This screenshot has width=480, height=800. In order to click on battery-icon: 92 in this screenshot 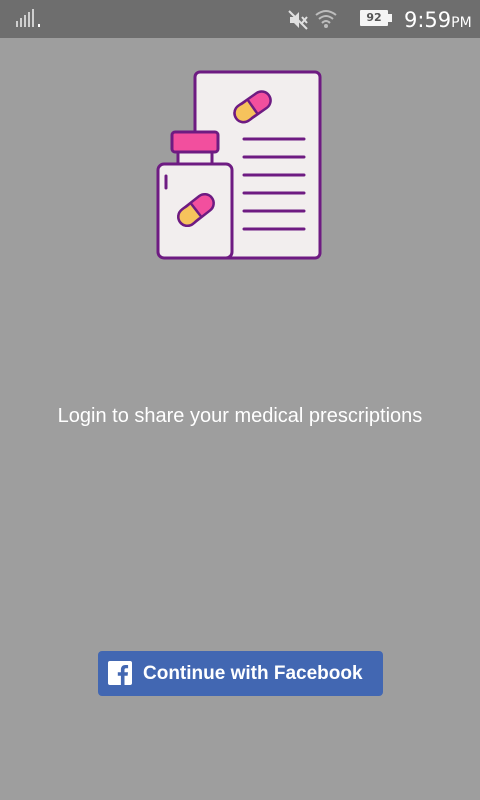, I will do `click(376, 18)`.